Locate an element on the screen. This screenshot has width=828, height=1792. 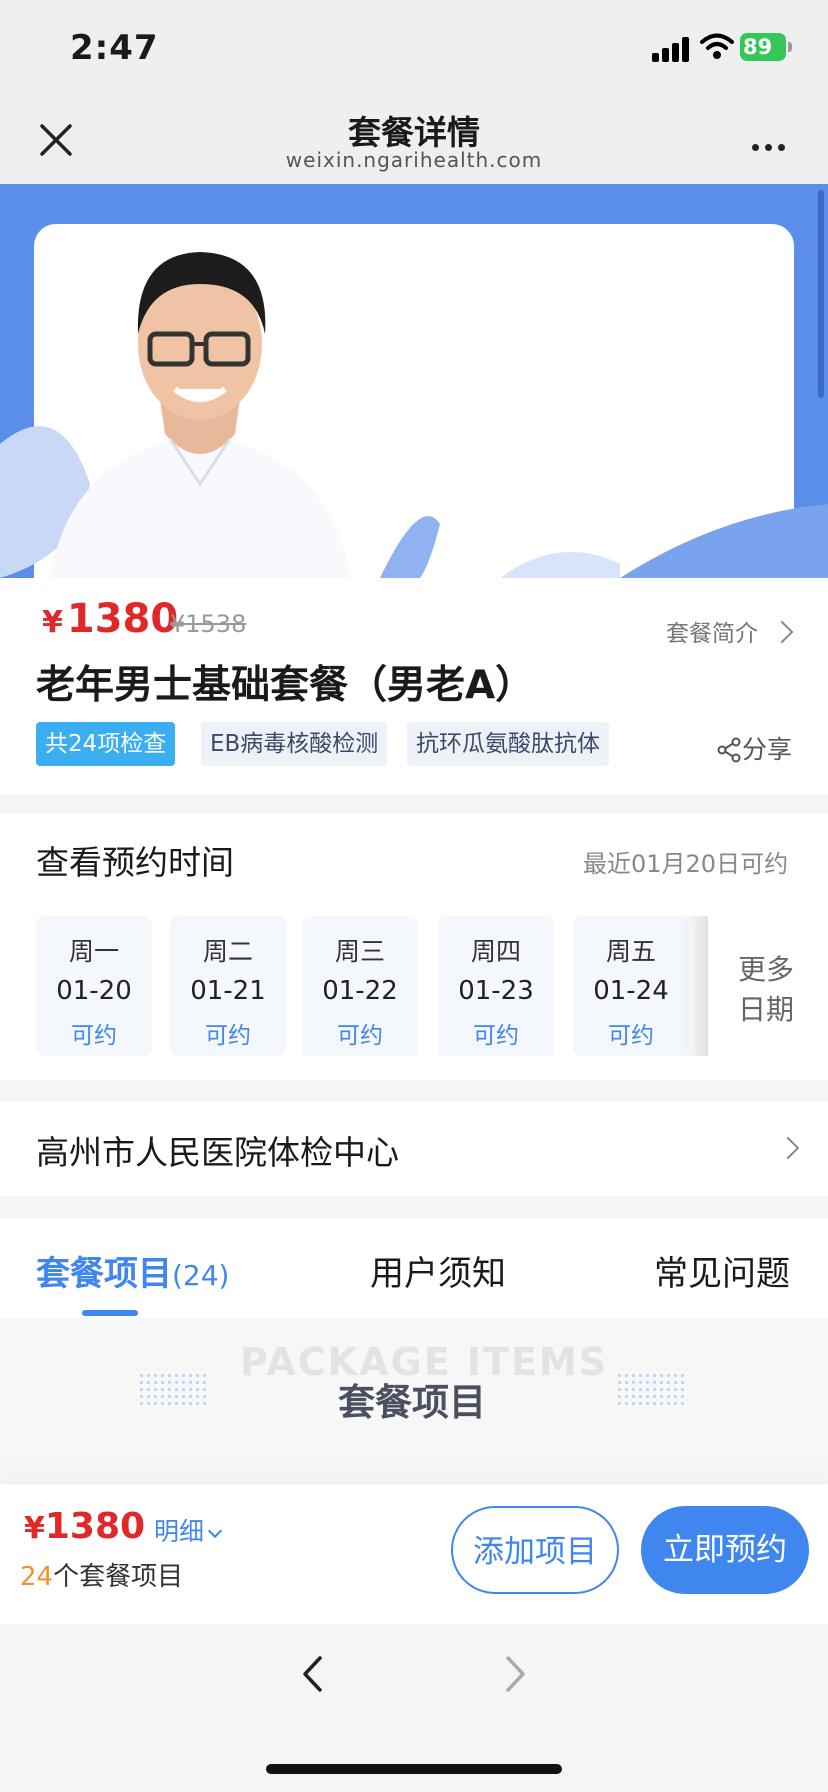
tab-faq: 常见问题 is located at coordinates (722, 1270).